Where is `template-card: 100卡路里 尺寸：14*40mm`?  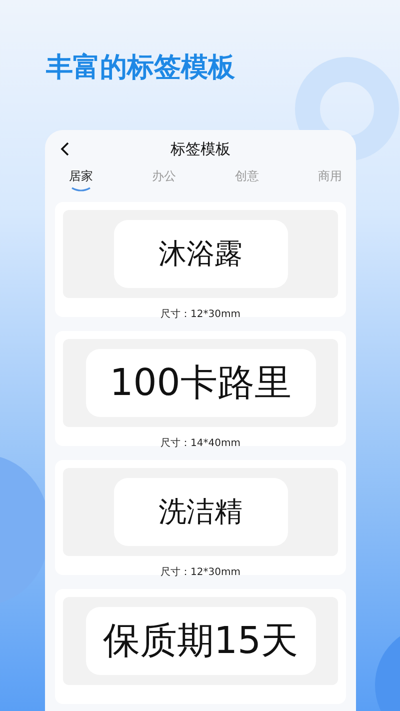 template-card: 100卡路里 尺寸：14*40mm is located at coordinates (200, 388).